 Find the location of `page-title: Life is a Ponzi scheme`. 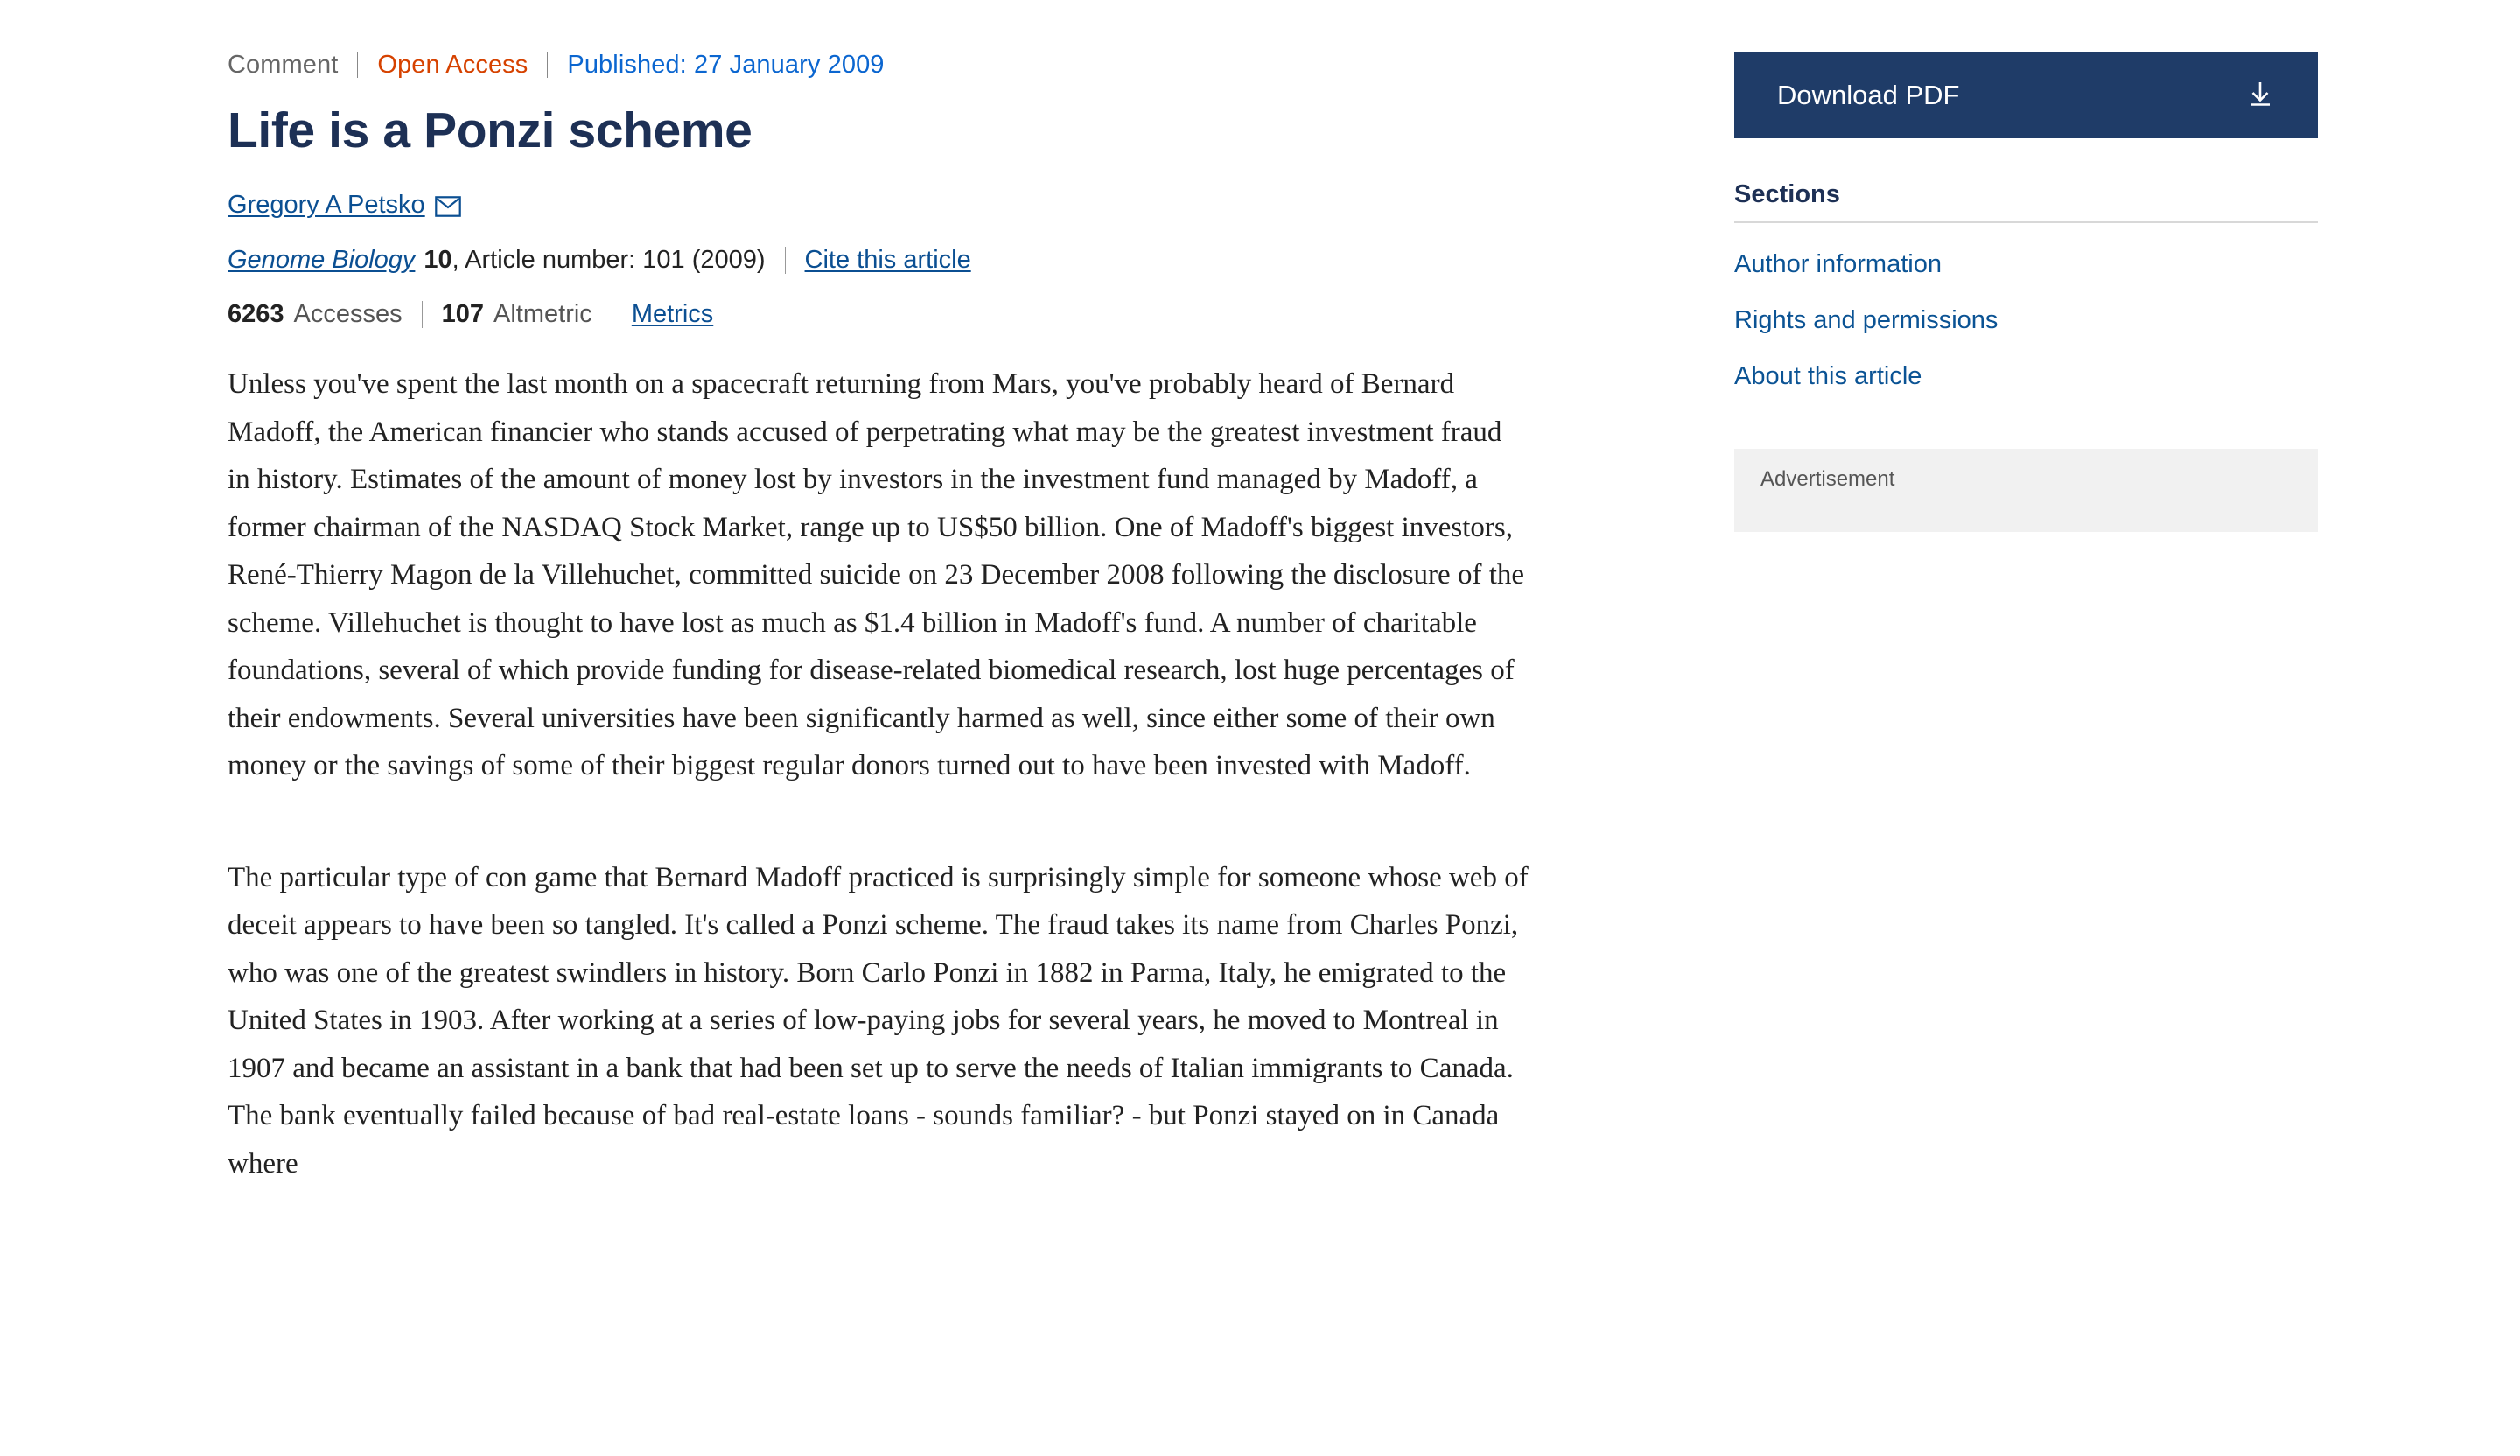

page-title: Life is a Ponzi scheme is located at coordinates (490, 130).